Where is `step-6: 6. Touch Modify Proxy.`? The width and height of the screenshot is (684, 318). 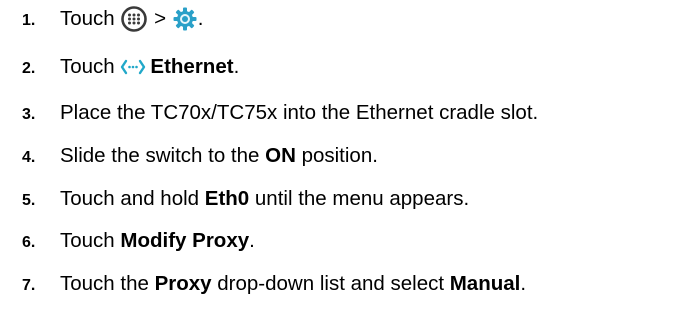 step-6: 6. Touch Modify Proxy. is located at coordinates (127, 241).